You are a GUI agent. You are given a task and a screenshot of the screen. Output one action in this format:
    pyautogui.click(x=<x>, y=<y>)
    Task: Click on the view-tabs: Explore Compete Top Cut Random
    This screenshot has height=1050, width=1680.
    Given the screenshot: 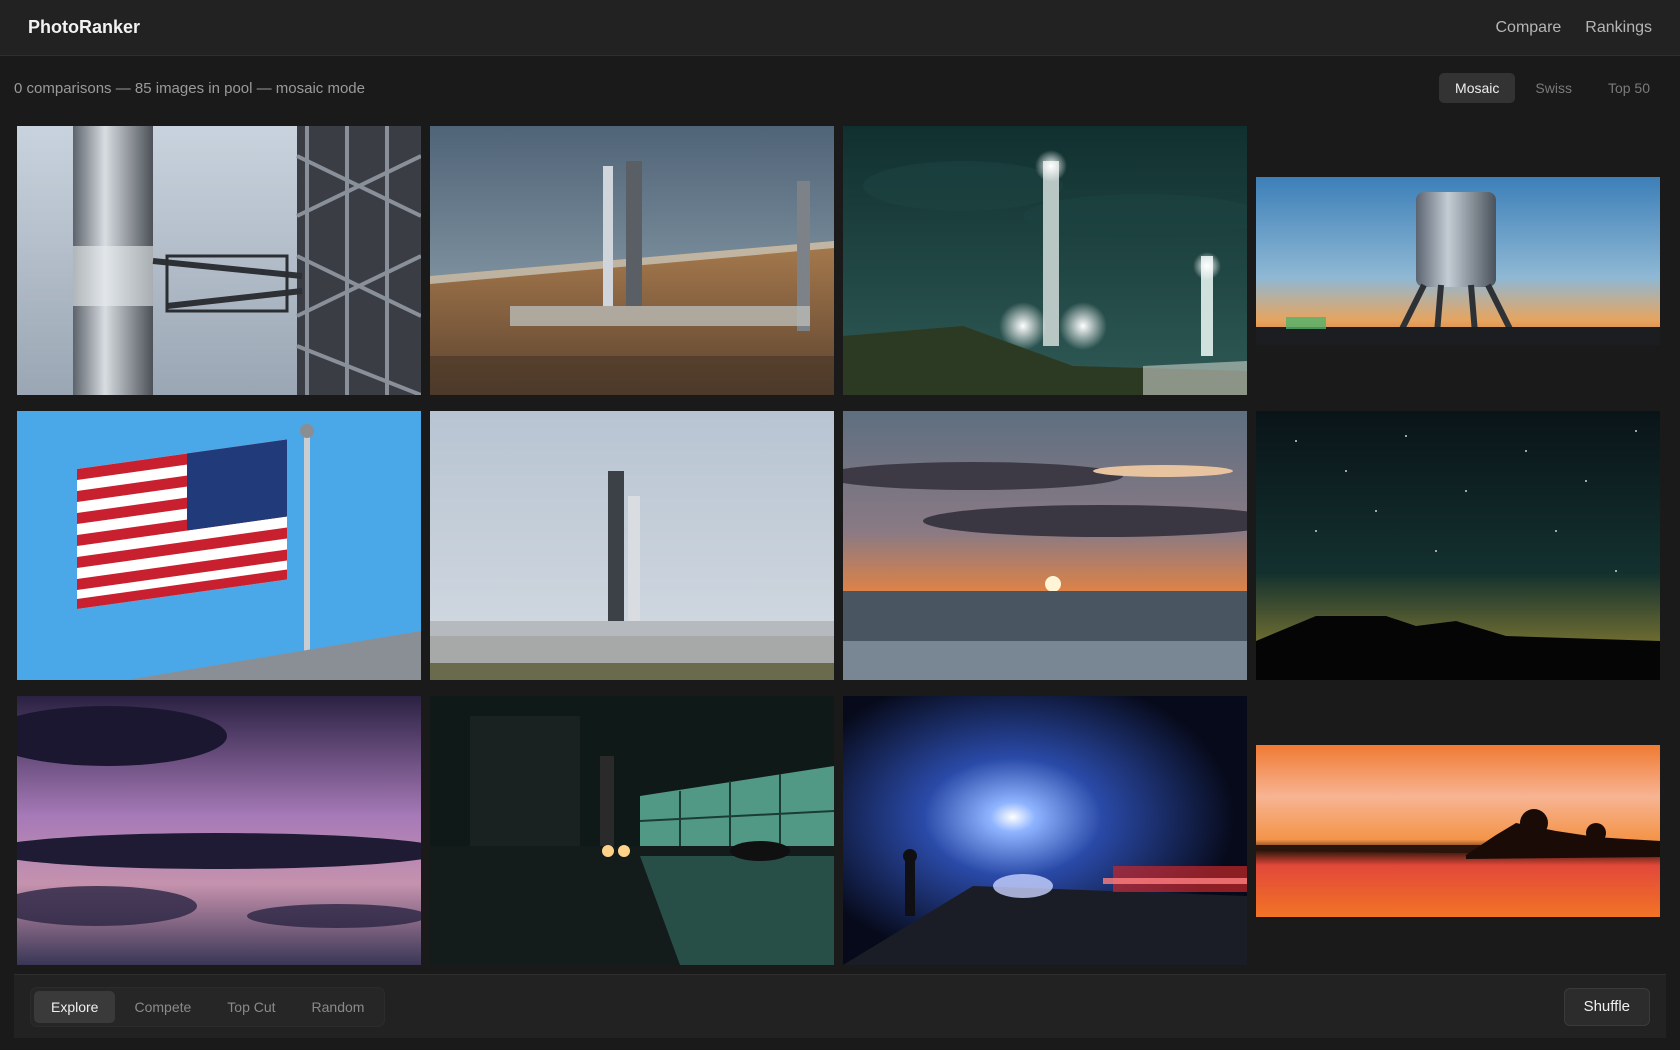 What is the action you would take?
    pyautogui.click(x=208, y=1006)
    